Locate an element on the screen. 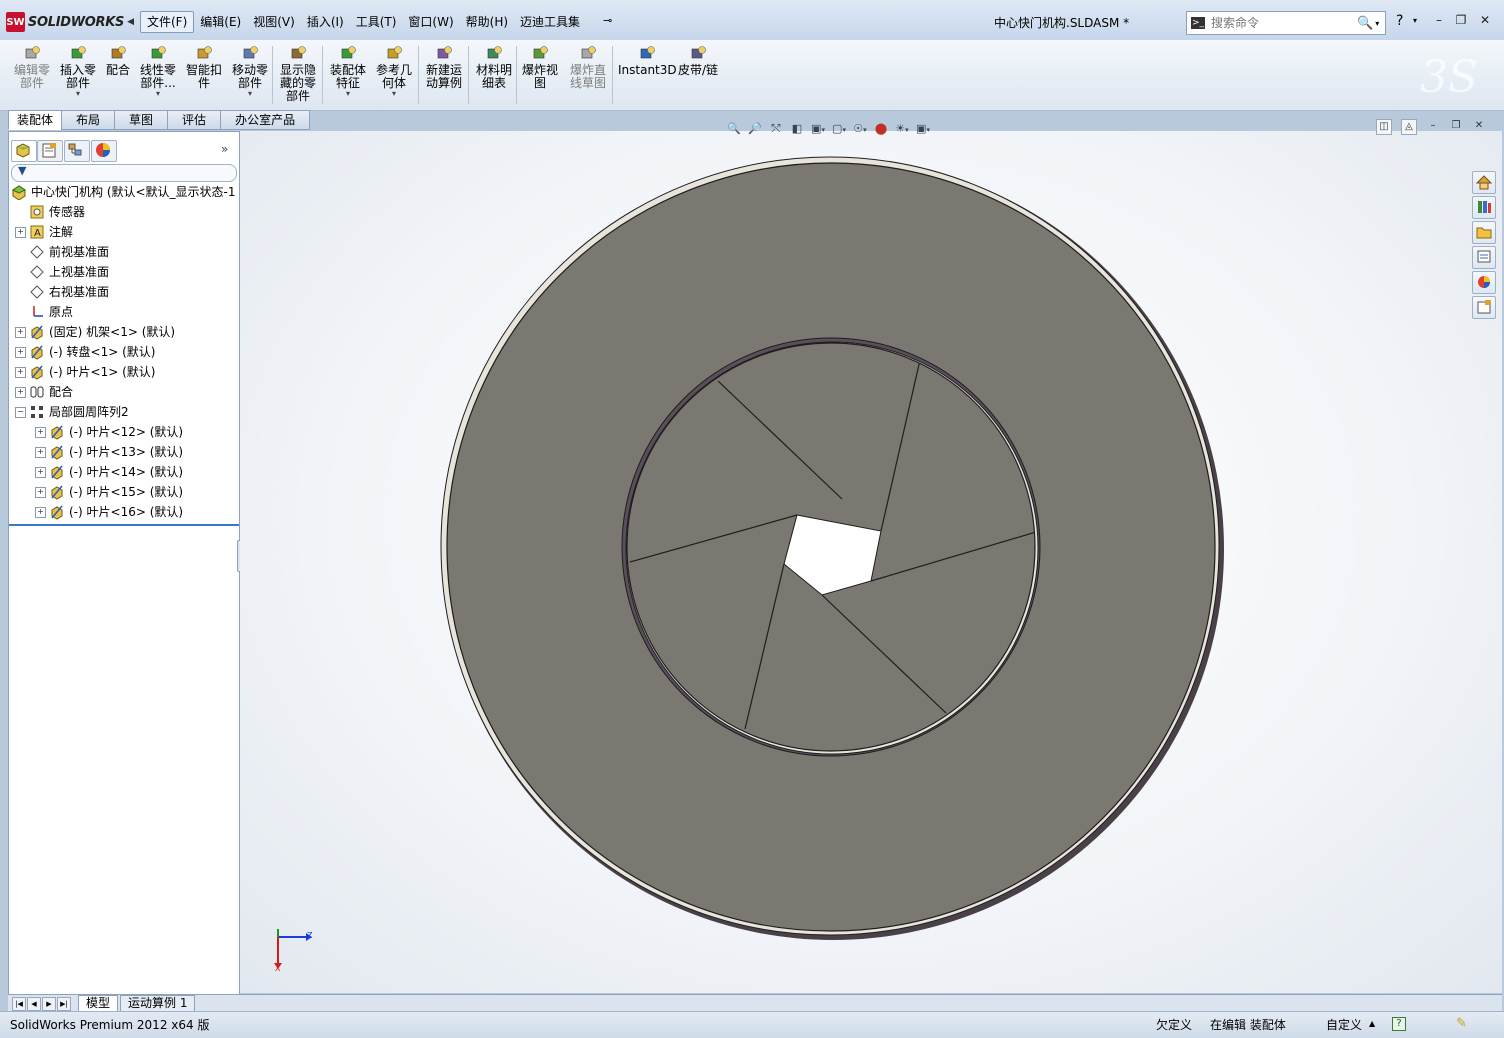 This screenshot has height=1038, width=1504. menu-item-2: 视图(V) is located at coordinates (274, 22).